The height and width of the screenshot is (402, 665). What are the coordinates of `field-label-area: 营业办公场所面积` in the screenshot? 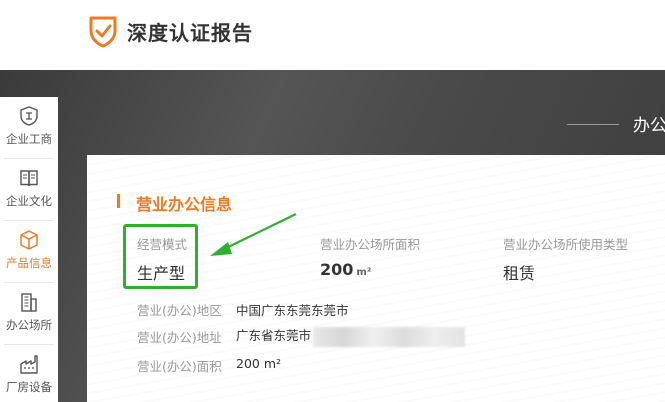 It's located at (370, 244).